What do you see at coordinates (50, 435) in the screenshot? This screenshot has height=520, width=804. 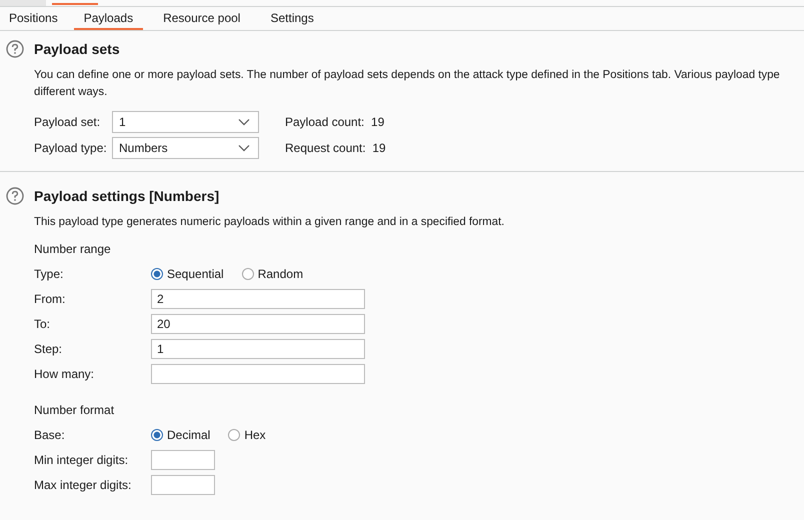 I see `field-label: Base:` at bounding box center [50, 435].